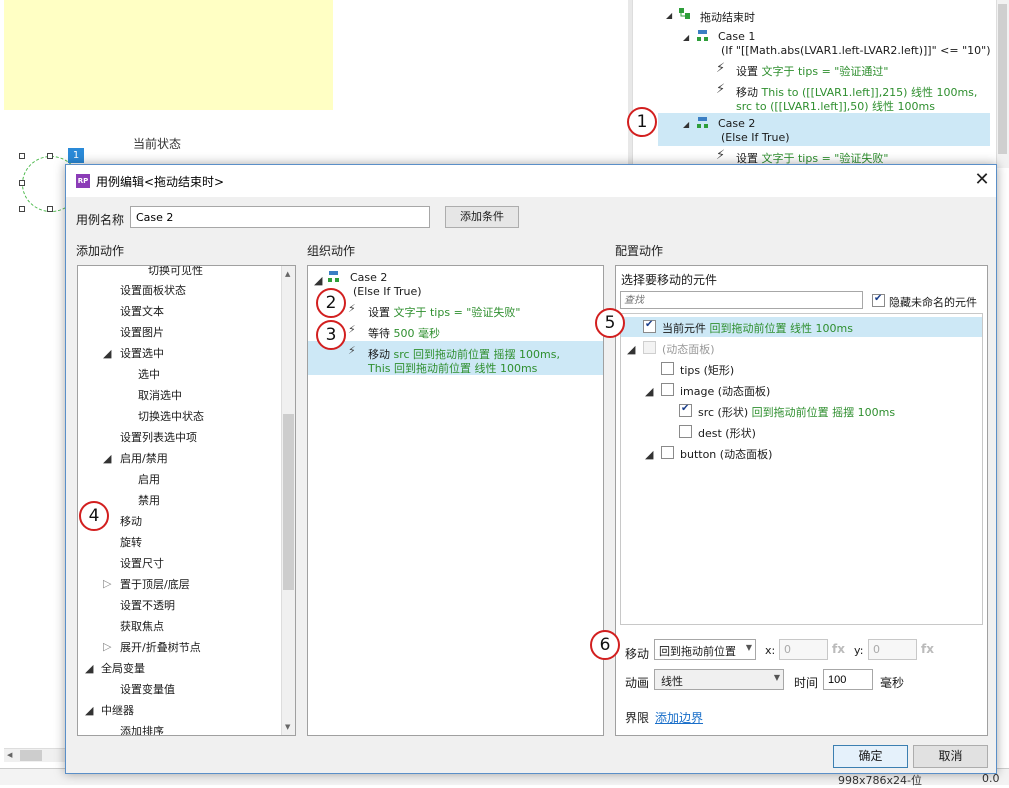 This screenshot has width=1009, height=788. Describe the element at coordinates (755, 137) in the screenshot. I see `case2-condition: (Else If True)` at that location.